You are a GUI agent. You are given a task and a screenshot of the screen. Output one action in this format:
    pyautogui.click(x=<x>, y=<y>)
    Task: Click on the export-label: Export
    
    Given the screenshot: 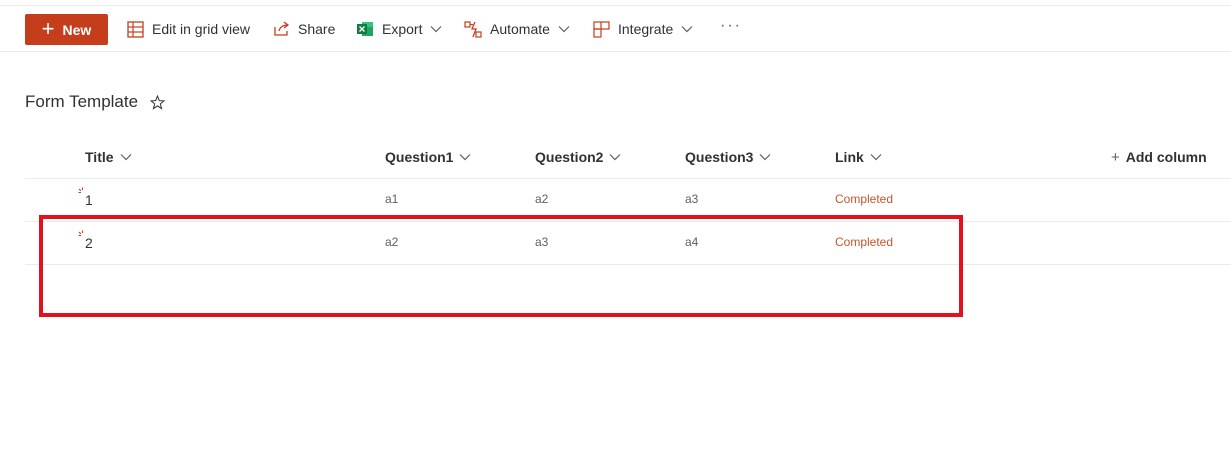 What is the action you would take?
    pyautogui.click(x=402, y=29)
    